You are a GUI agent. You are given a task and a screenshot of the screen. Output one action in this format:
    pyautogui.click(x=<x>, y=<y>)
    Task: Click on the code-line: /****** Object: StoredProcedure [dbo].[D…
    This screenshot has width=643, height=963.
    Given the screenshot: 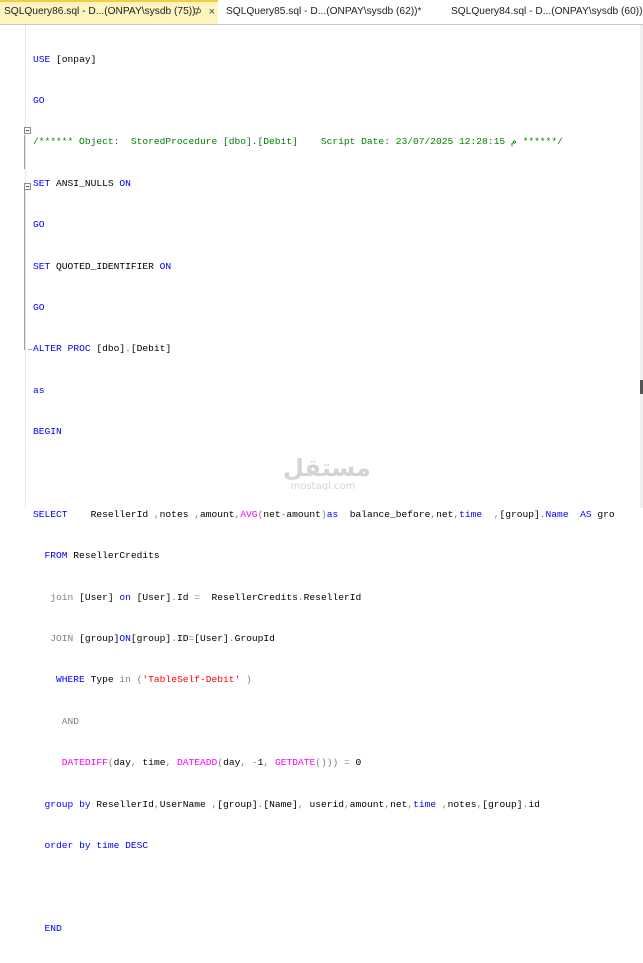 What is the action you would take?
    pyautogui.click(x=298, y=142)
    